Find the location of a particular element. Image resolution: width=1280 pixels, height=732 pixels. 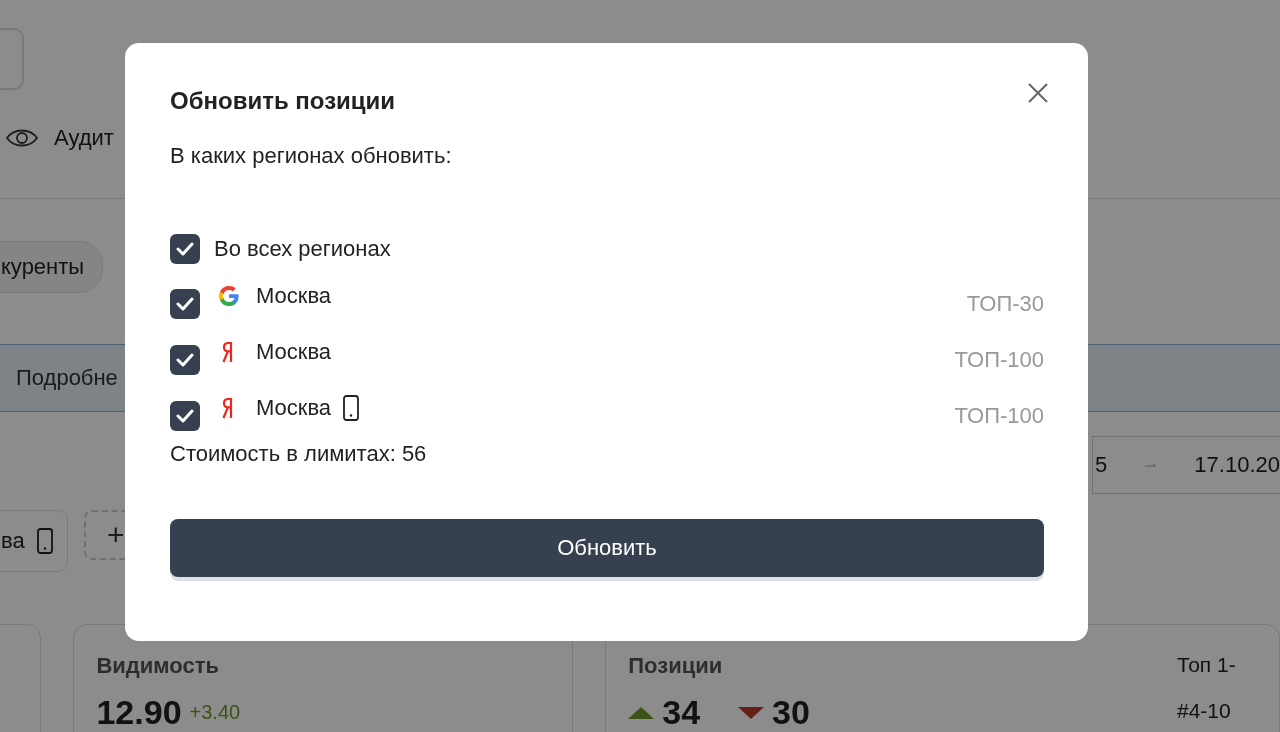

positions-down-count: 30 is located at coordinates (791, 712).